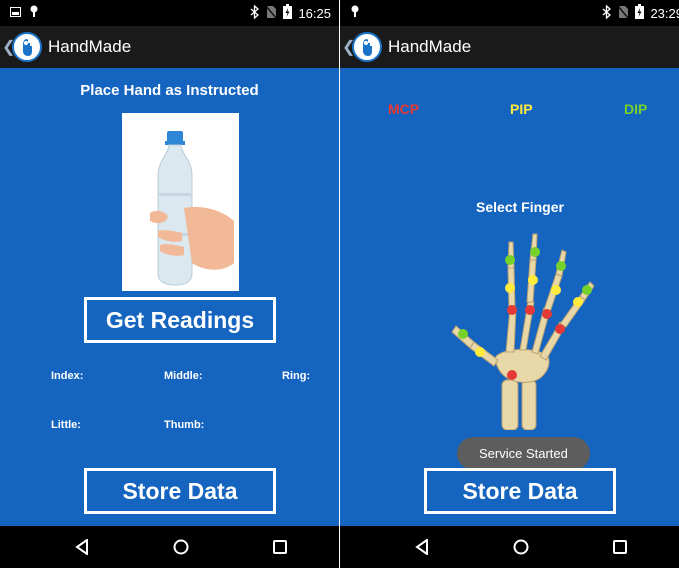 This screenshot has width=679, height=568. Describe the element at coordinates (15, 12) in the screenshot. I see `image-icon` at that location.